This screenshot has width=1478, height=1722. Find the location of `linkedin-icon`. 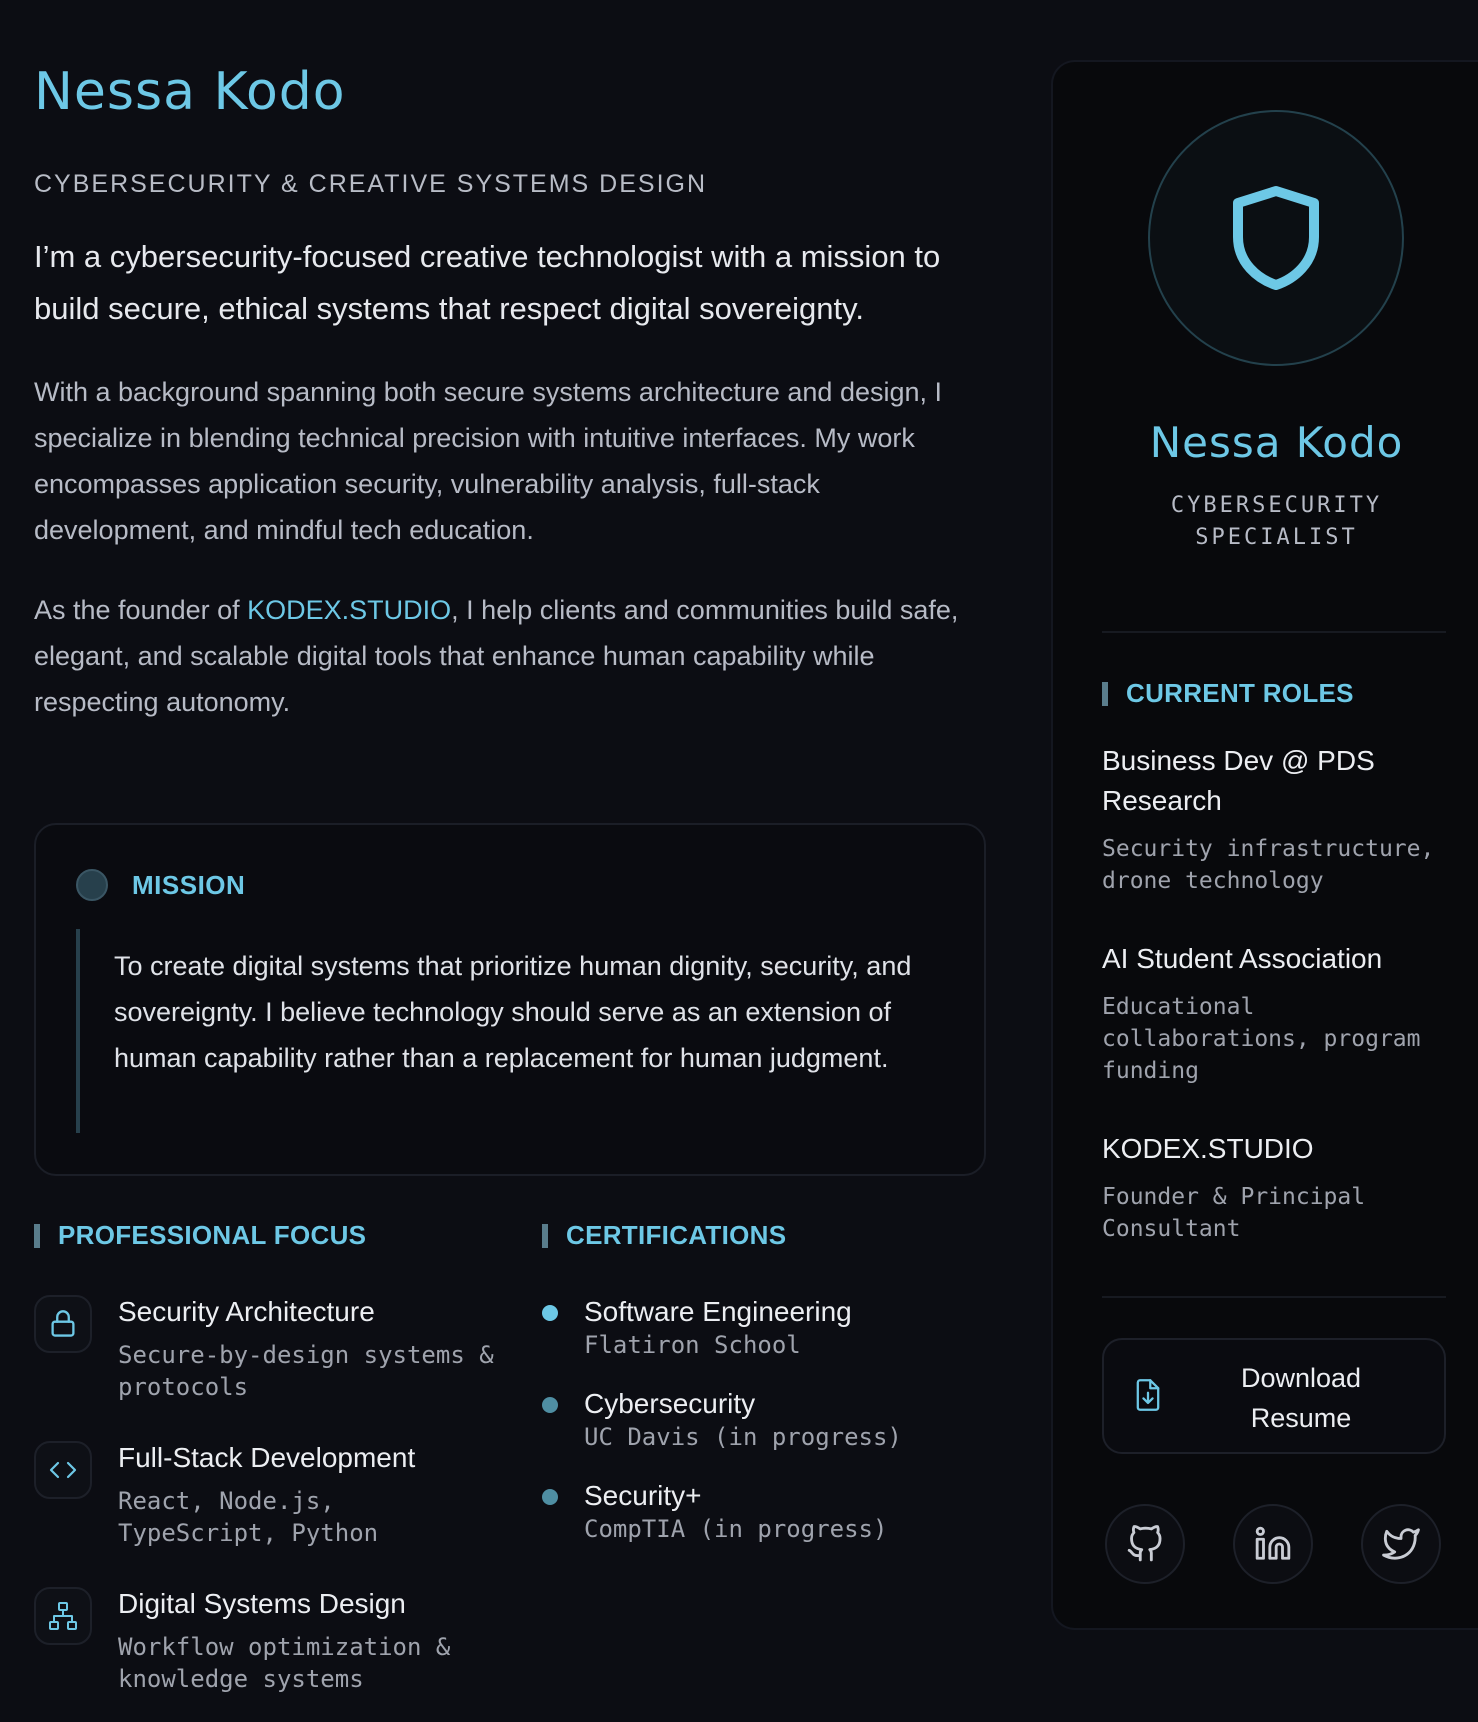

linkedin-icon is located at coordinates (1273, 1543).